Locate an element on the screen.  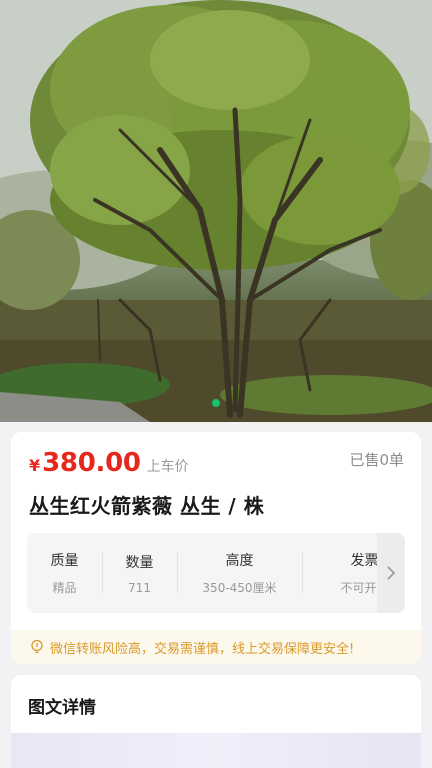
spec-height: 高度 350-450厘米 is located at coordinates (239, 573).